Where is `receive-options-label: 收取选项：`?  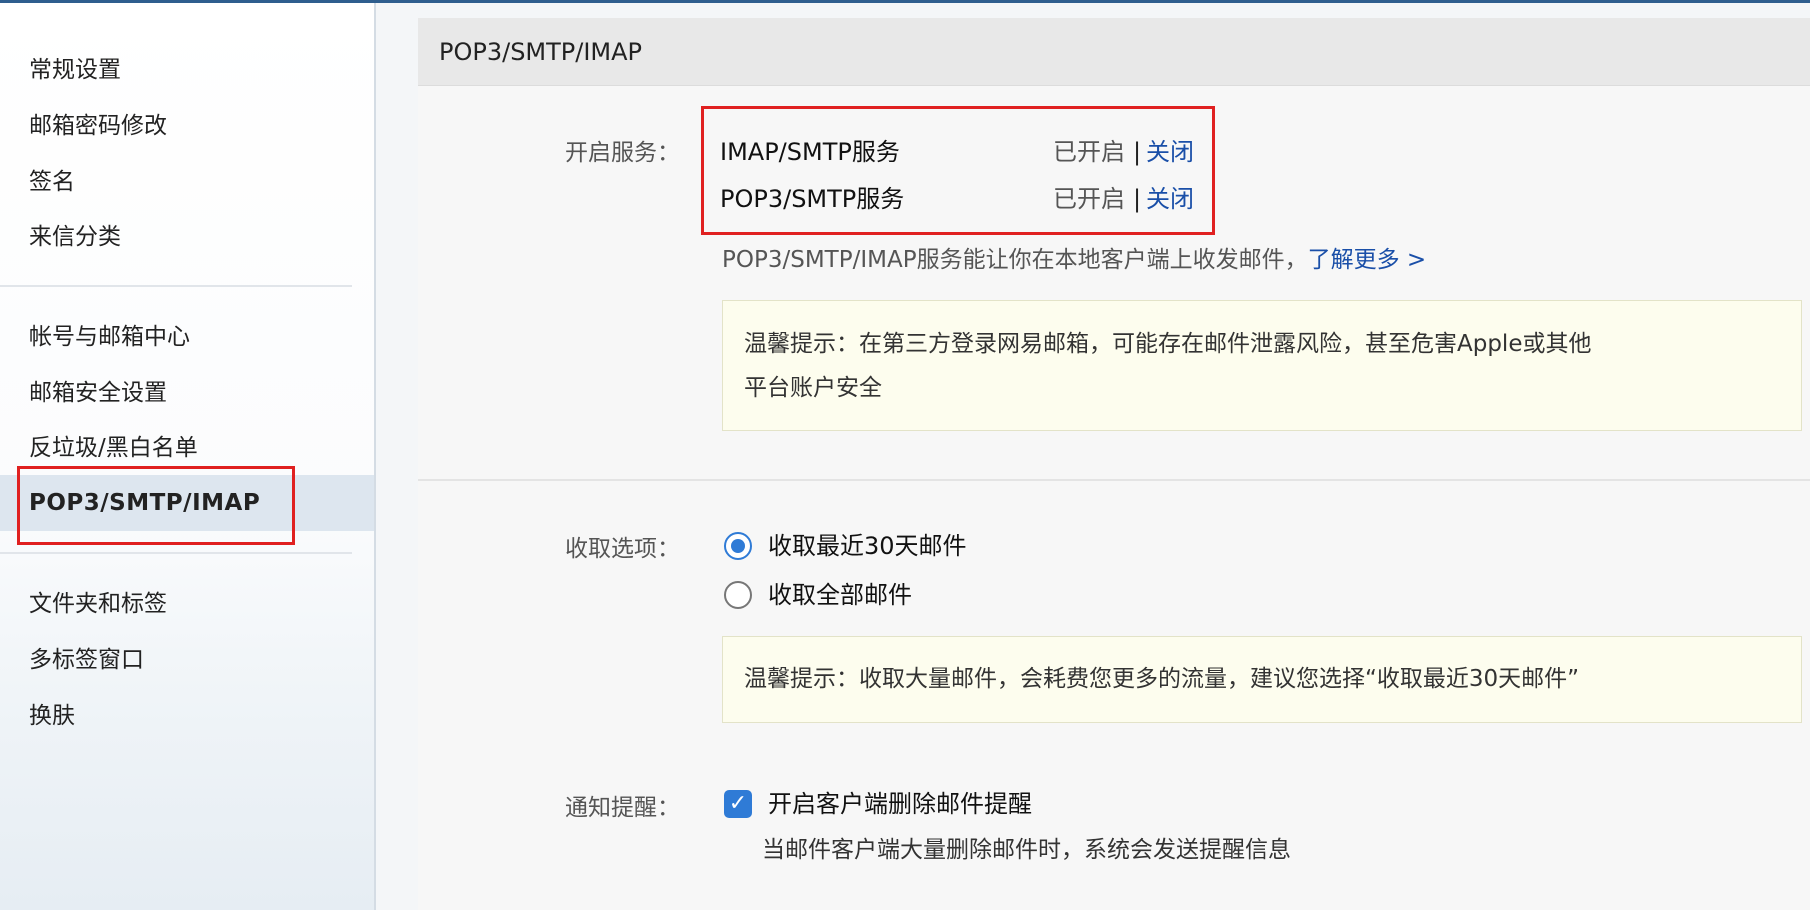
receive-options-label: 收取选项： is located at coordinates (622, 549).